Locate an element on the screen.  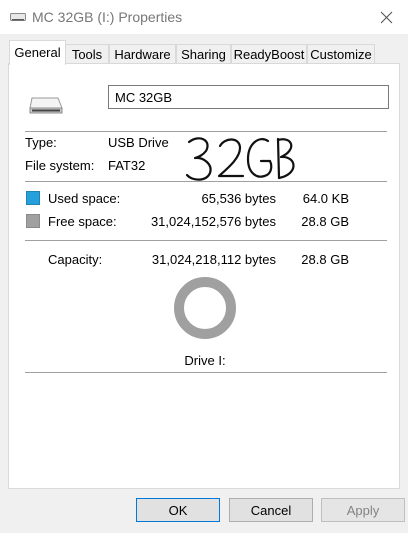
title-bar: MC 32GB (I:) Properties is located at coordinates (204, 17).